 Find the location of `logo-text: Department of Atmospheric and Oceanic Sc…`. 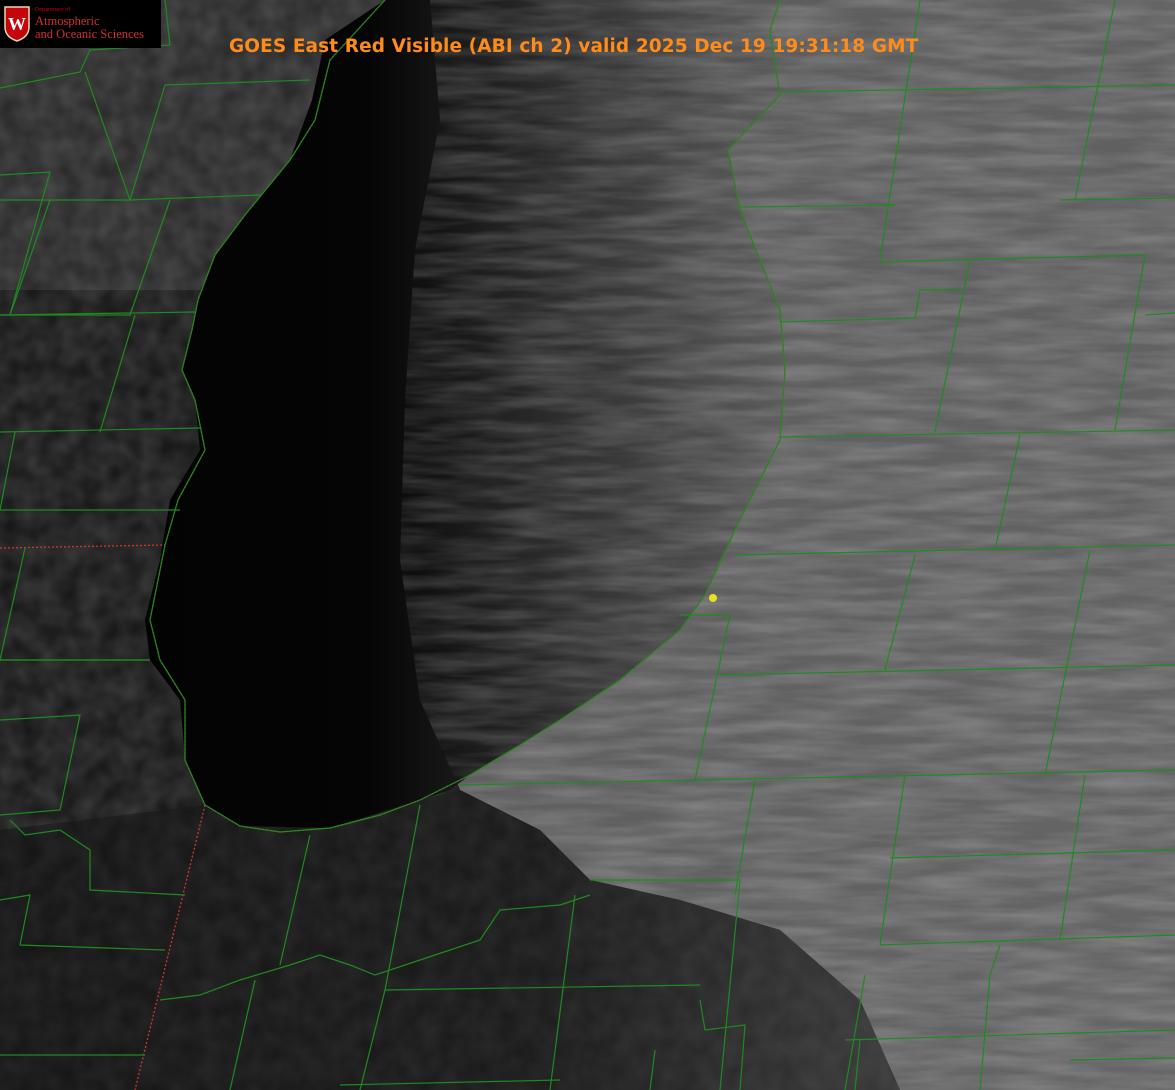

logo-text: Department of Atmospheric and Oceanic Sc… is located at coordinates (89, 23).